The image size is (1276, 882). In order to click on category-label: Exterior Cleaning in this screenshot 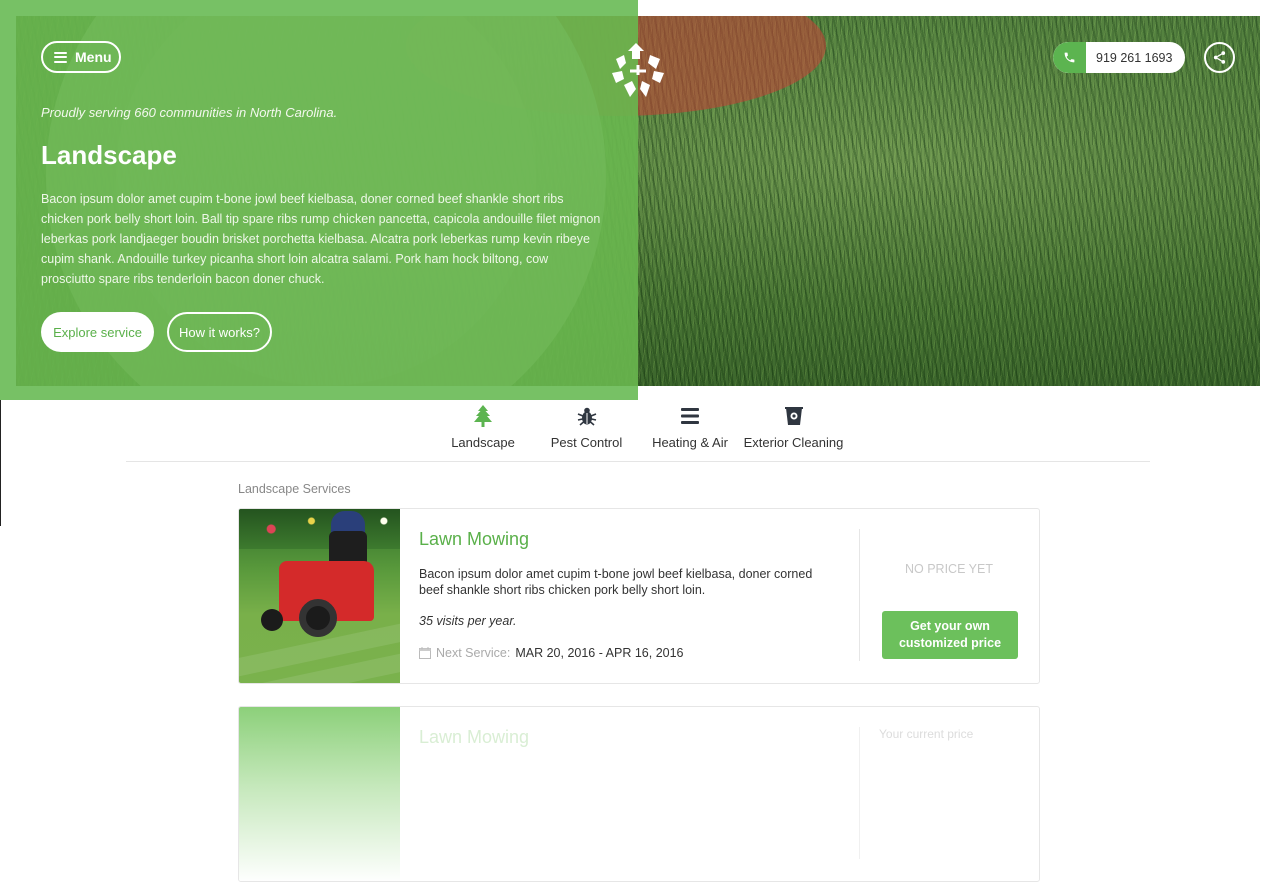, I will do `click(793, 442)`.